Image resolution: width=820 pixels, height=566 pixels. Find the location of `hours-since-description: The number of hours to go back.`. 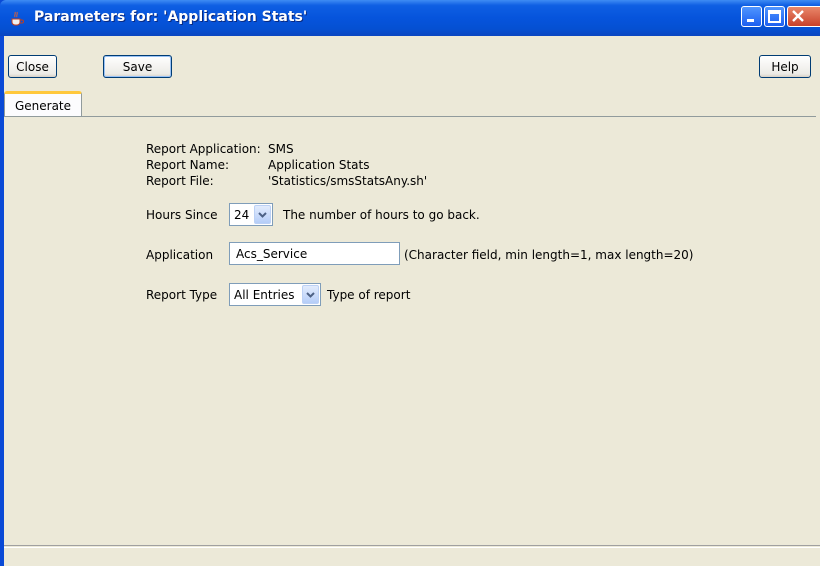

hours-since-description: The number of hours to go back. is located at coordinates (381, 215).